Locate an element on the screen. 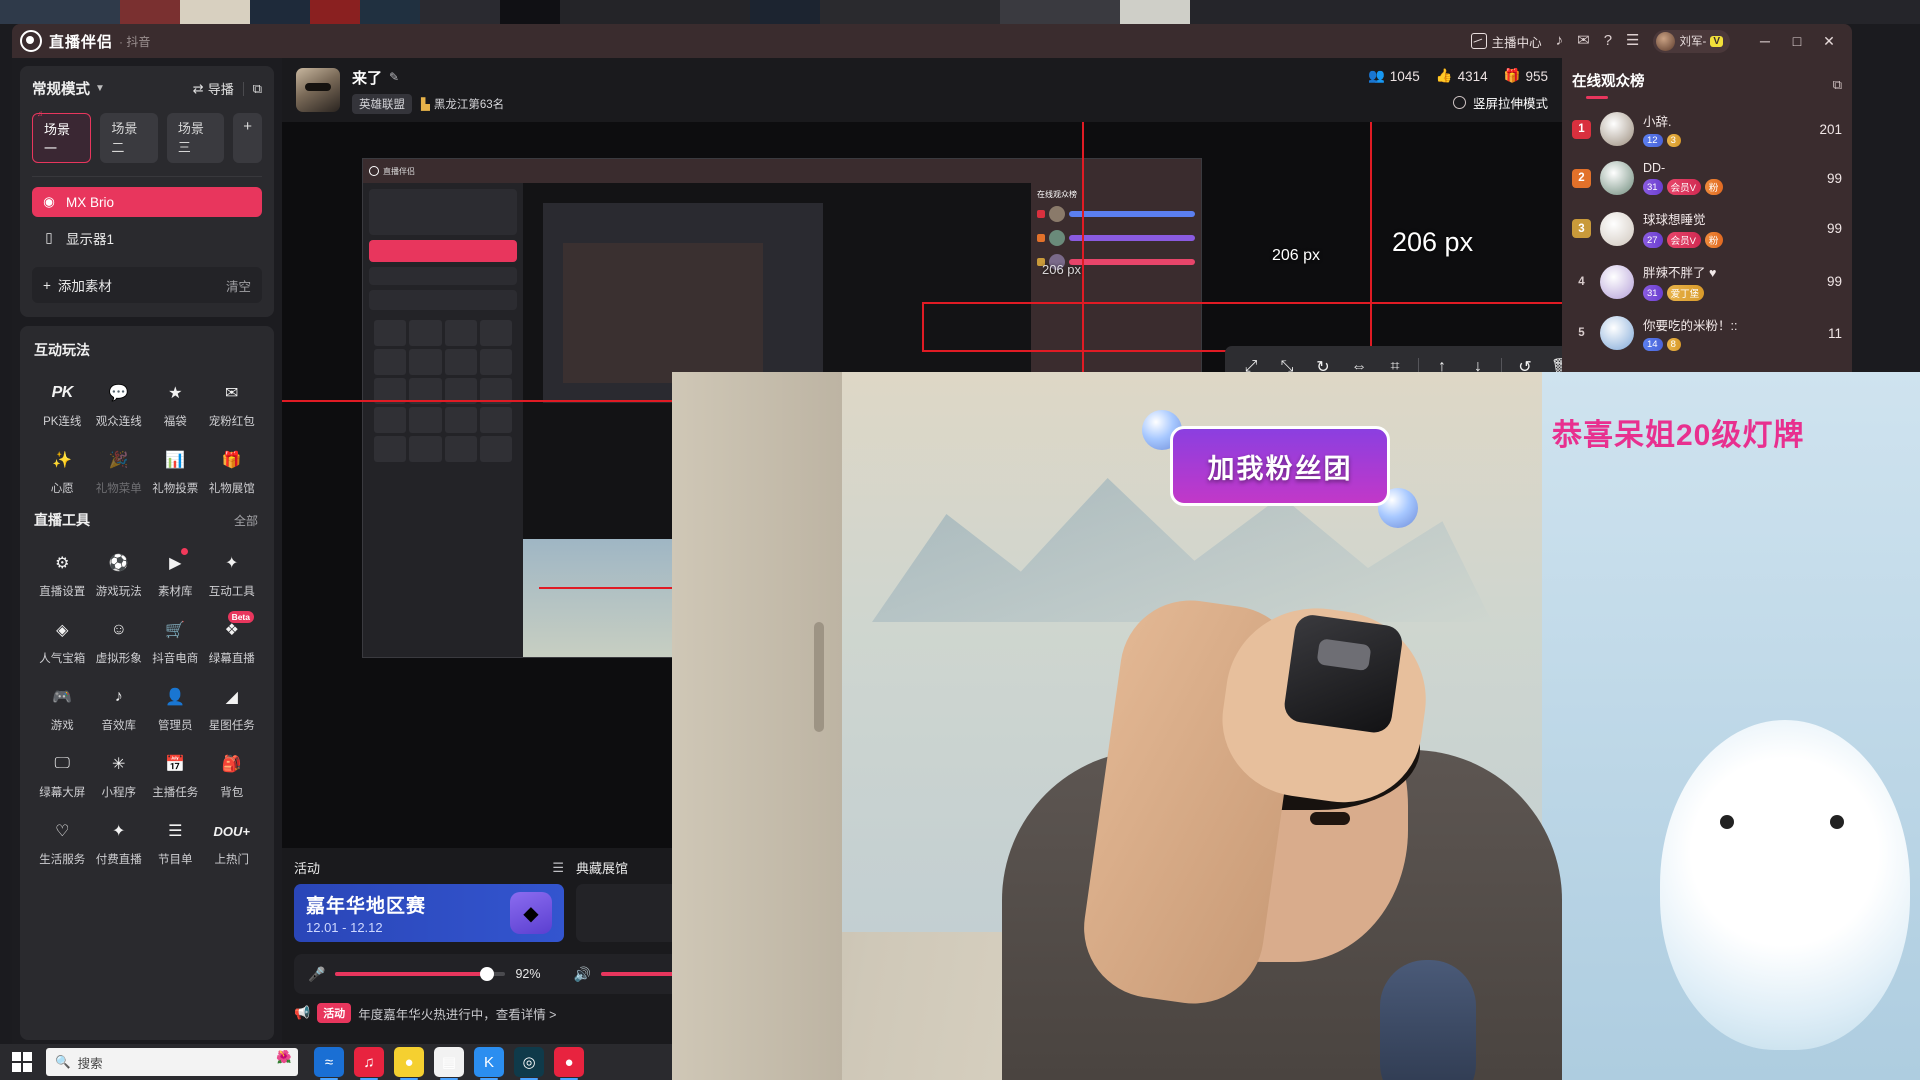 The width and height of the screenshot is (1920, 1080). antivirus-app: ◎ is located at coordinates (529, 1063).